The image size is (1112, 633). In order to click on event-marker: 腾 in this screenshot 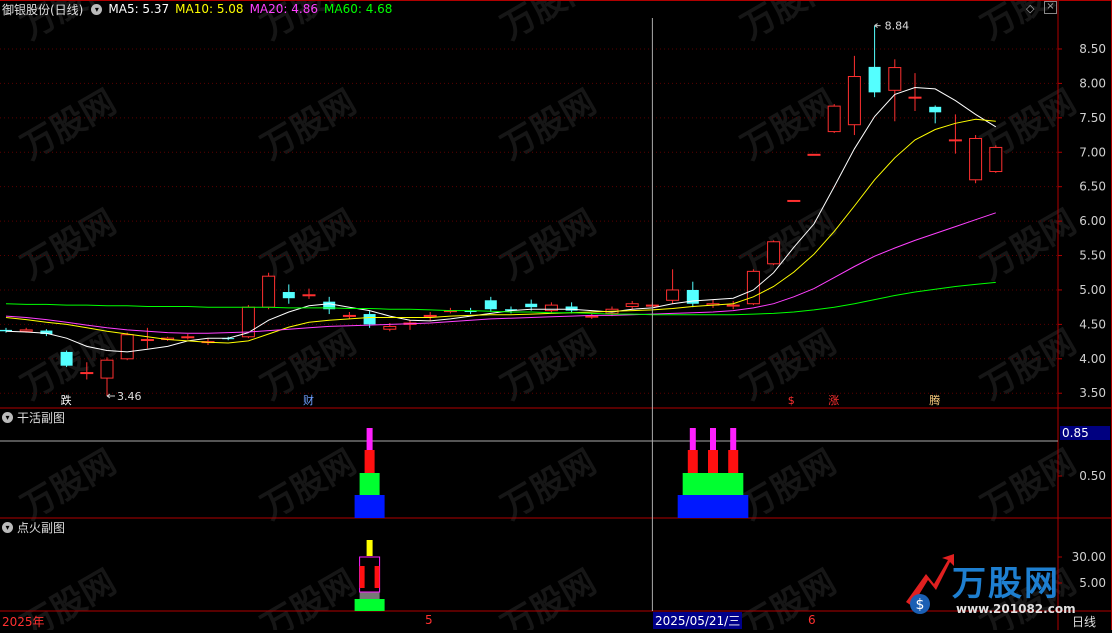, I will do `click(934, 400)`.